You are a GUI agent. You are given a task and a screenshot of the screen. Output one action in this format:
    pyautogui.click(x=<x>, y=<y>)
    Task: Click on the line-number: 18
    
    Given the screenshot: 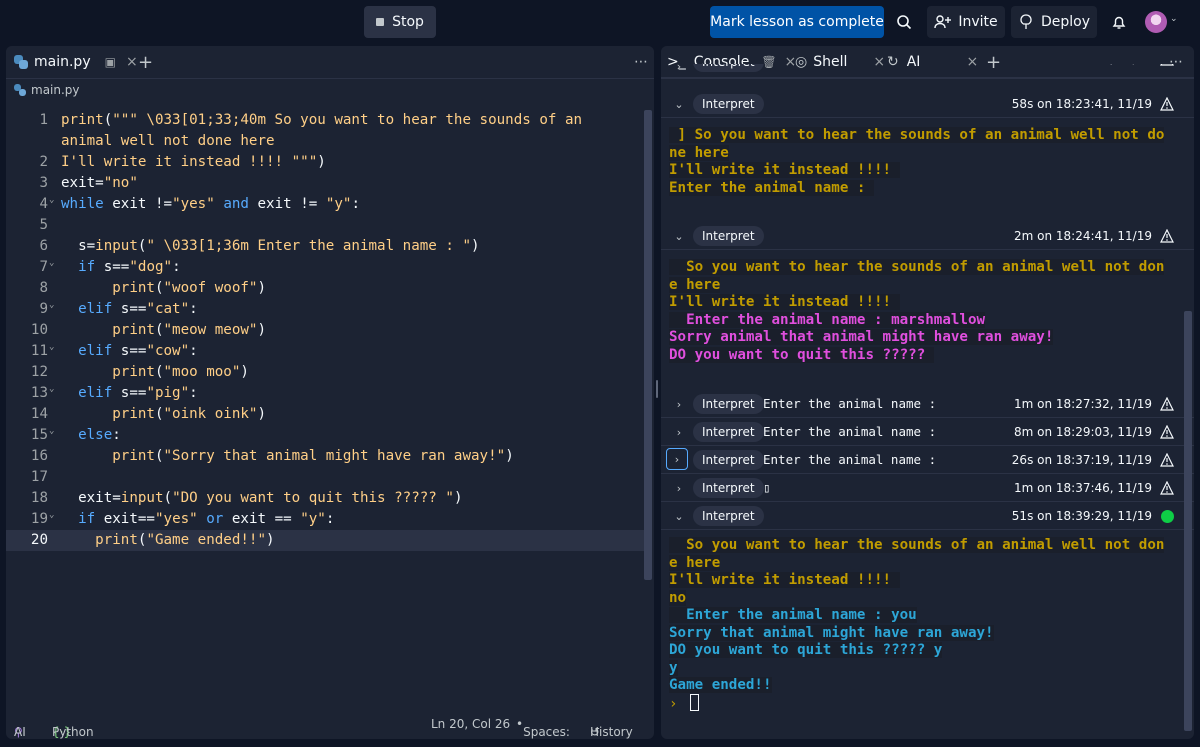 What is the action you would take?
    pyautogui.click(x=39, y=498)
    